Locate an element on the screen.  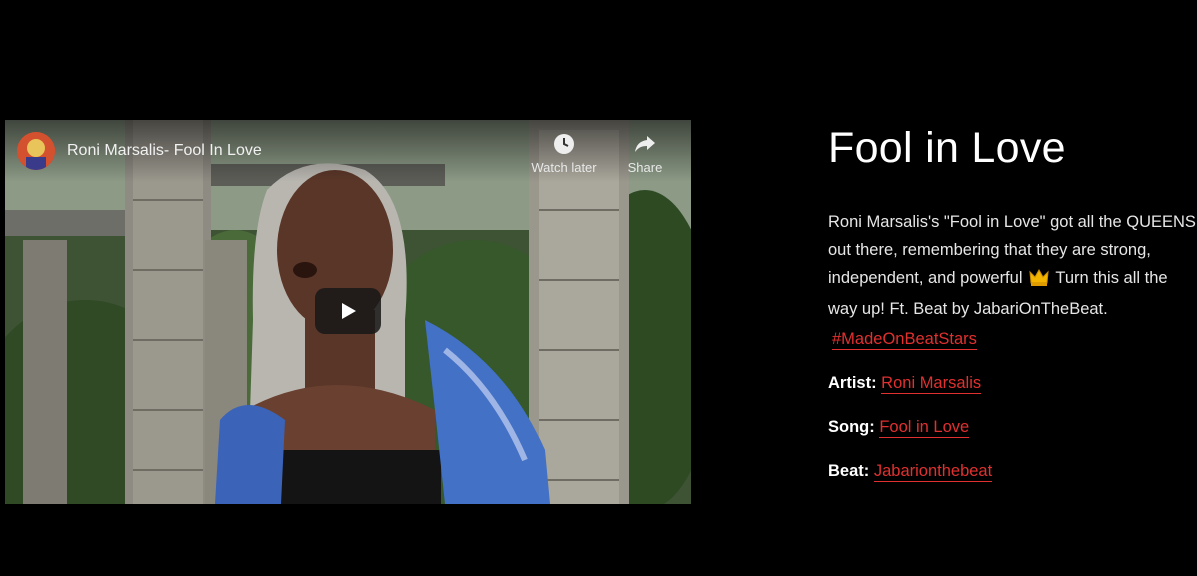
song-heading: Fool in Love is located at coordinates (947, 148).